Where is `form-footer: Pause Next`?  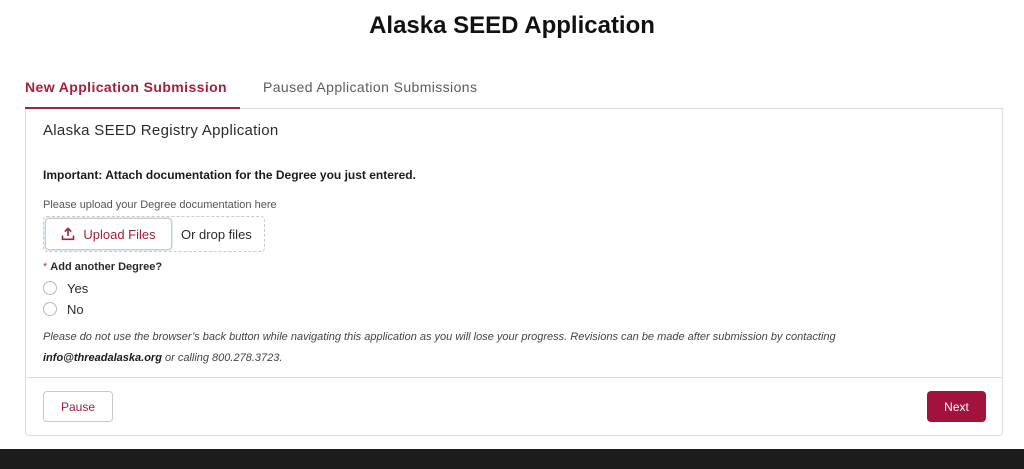 form-footer: Pause Next is located at coordinates (514, 406).